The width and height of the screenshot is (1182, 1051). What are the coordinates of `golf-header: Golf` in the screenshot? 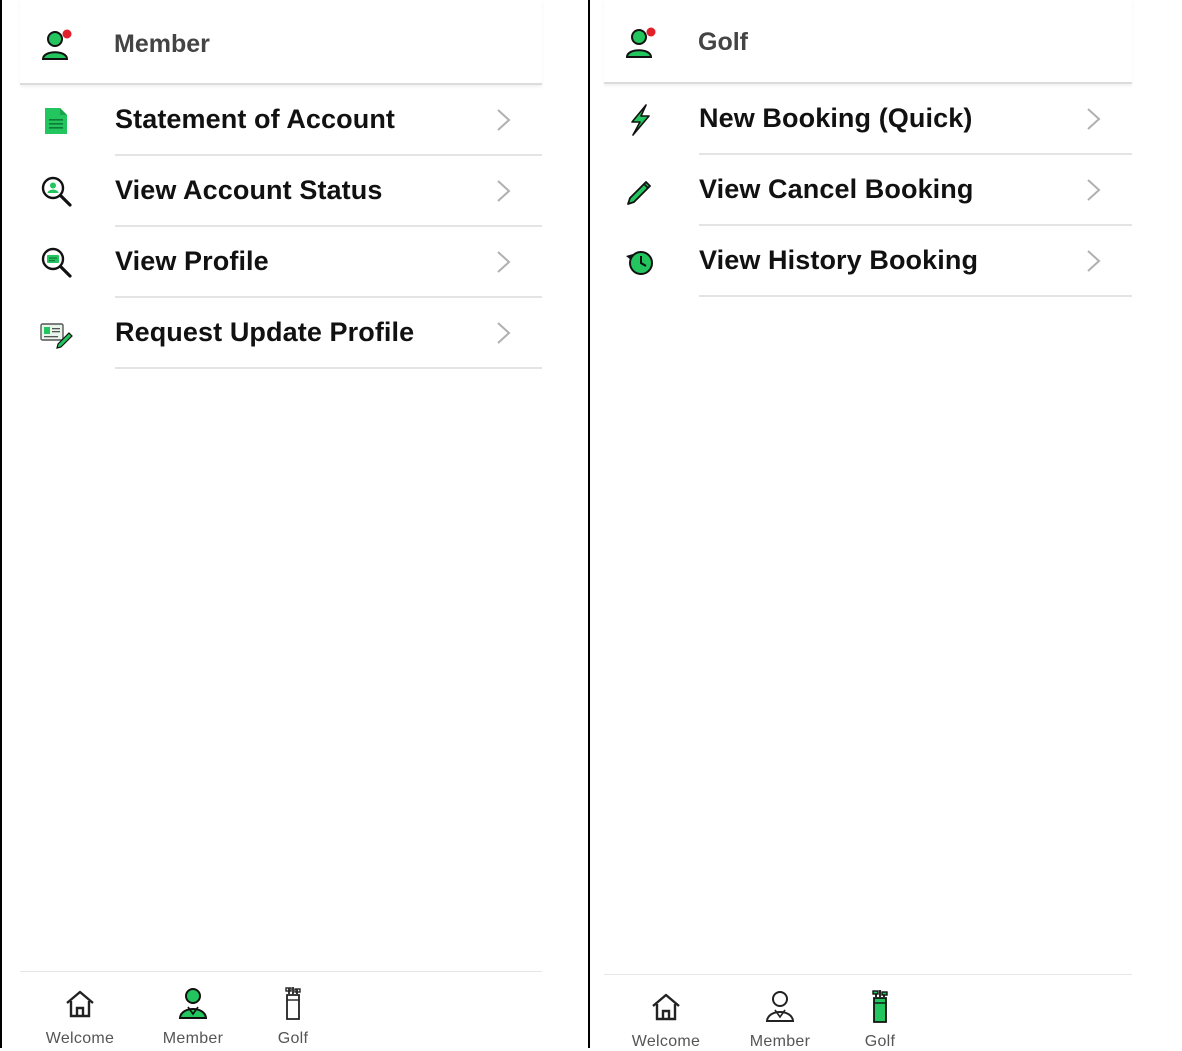 It's located at (868, 42).